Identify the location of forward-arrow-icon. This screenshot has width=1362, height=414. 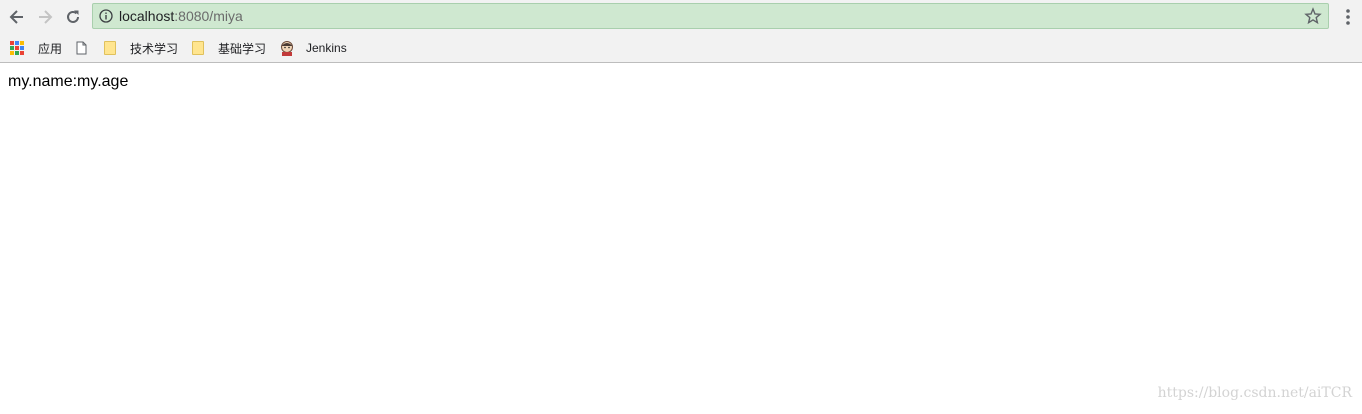
(46, 17).